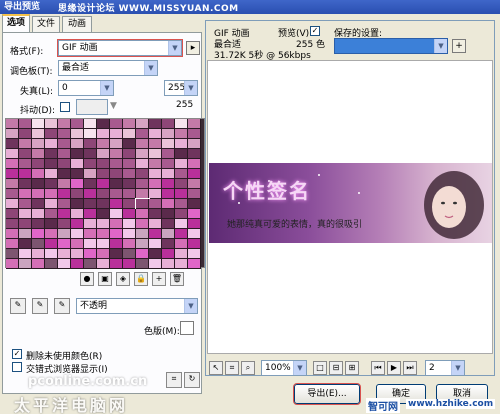 The width and height of the screenshot is (500, 414). I want to click on pointer-icon: ↖, so click(216, 368).